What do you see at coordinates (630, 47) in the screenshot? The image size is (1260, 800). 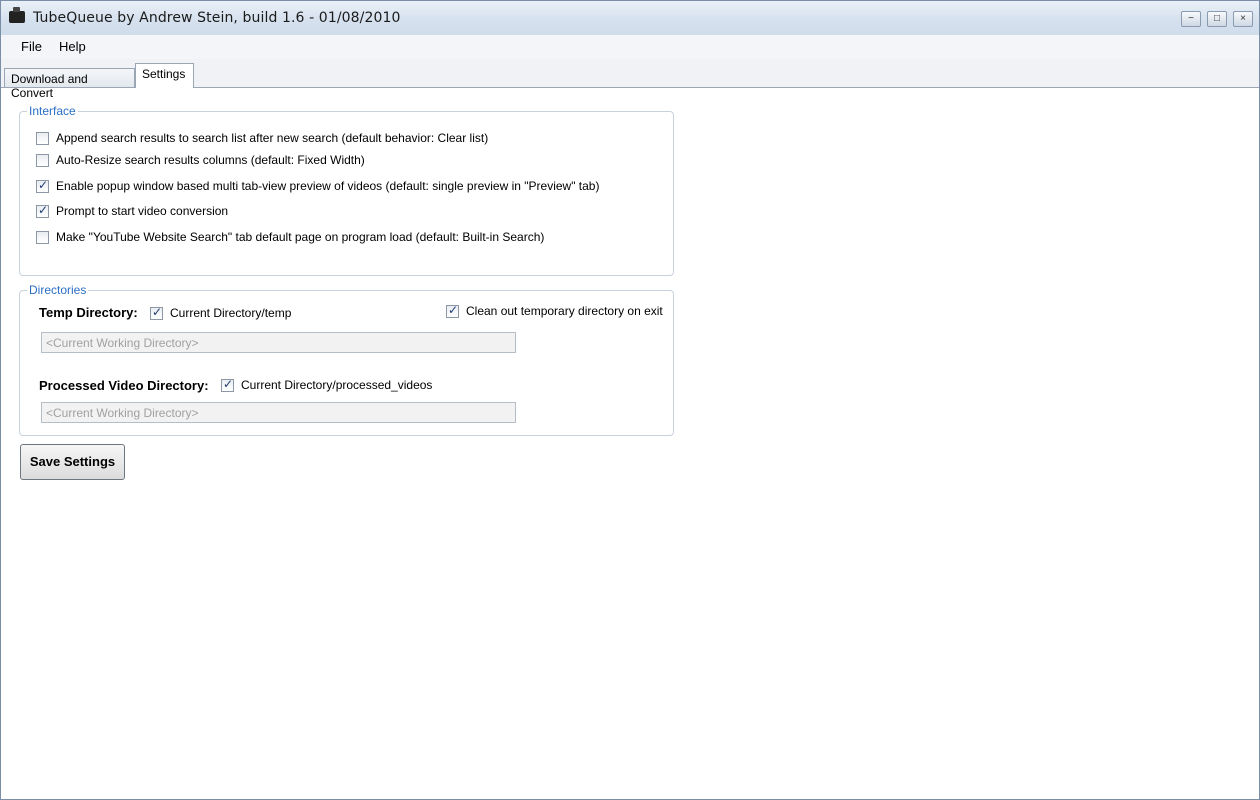 I see `menu-bar: File Help` at bounding box center [630, 47].